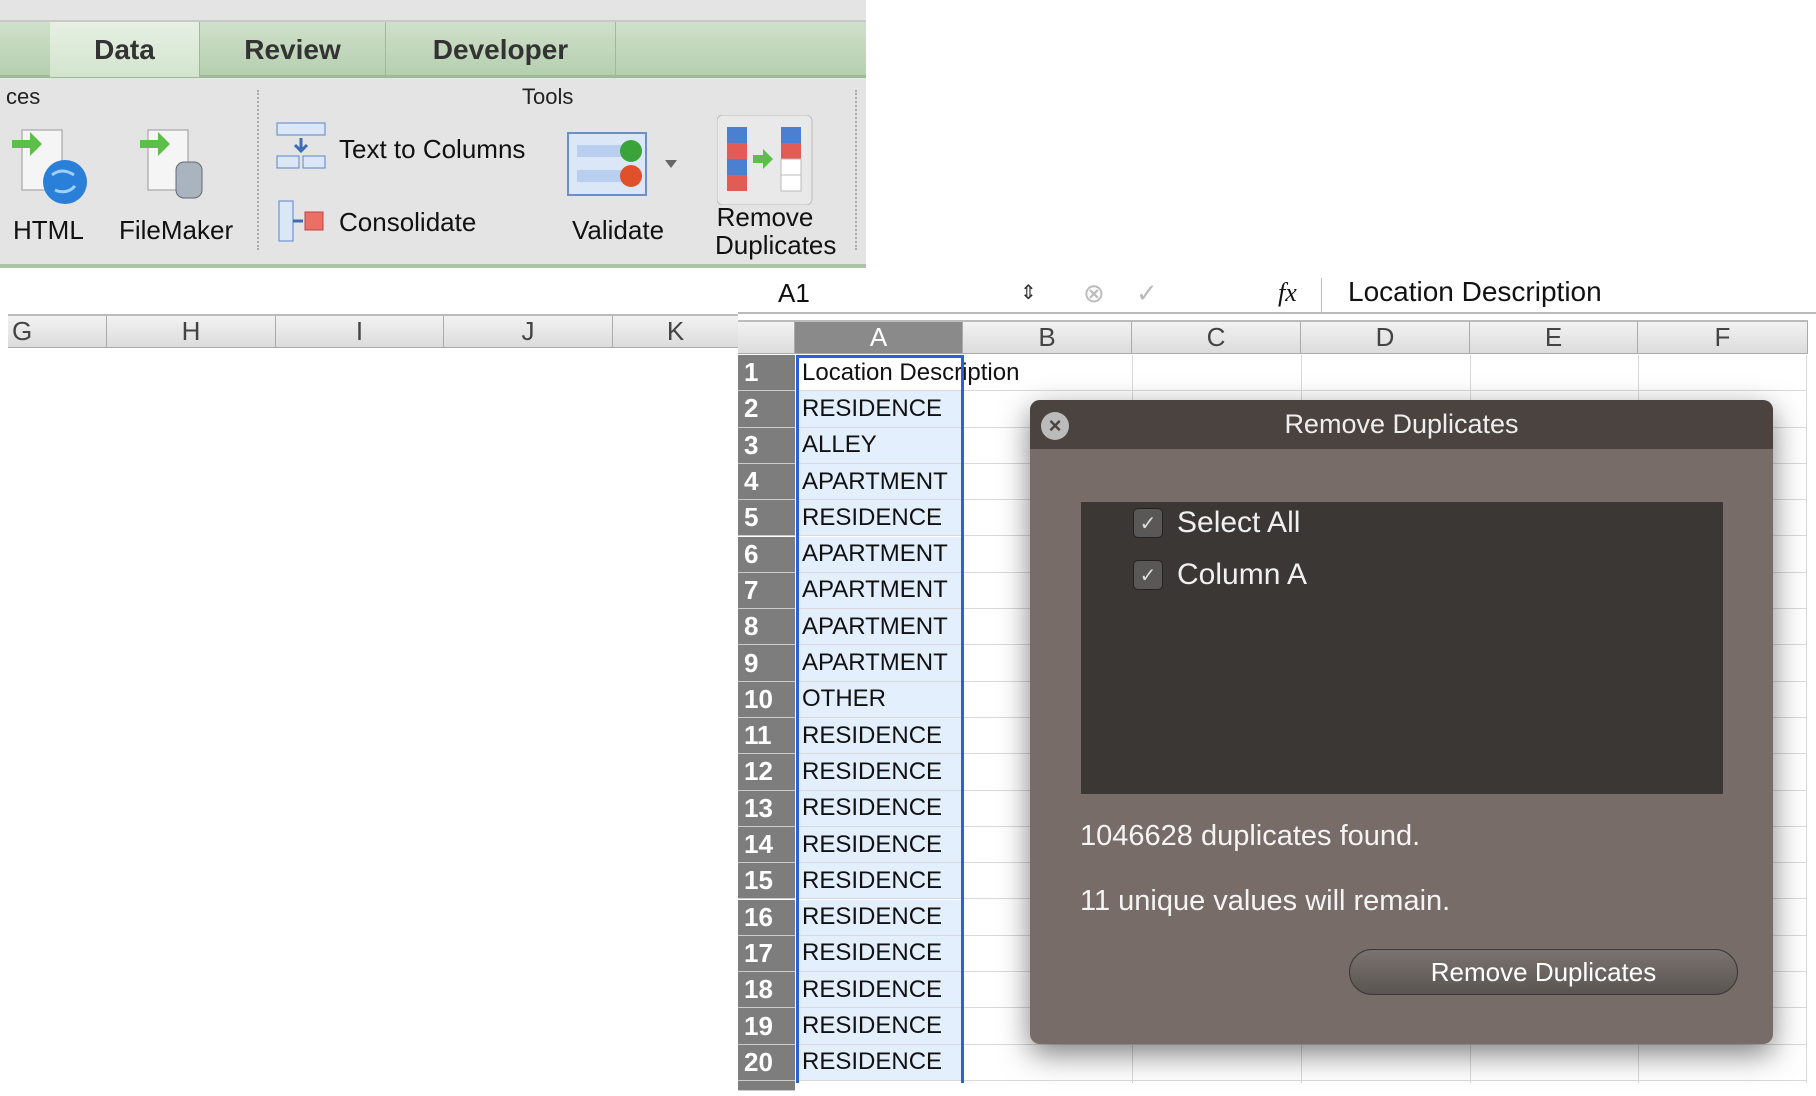 Image resolution: width=1816 pixels, height=1096 pixels. I want to click on remove-duplicates-label-line1: Remove, so click(765, 217).